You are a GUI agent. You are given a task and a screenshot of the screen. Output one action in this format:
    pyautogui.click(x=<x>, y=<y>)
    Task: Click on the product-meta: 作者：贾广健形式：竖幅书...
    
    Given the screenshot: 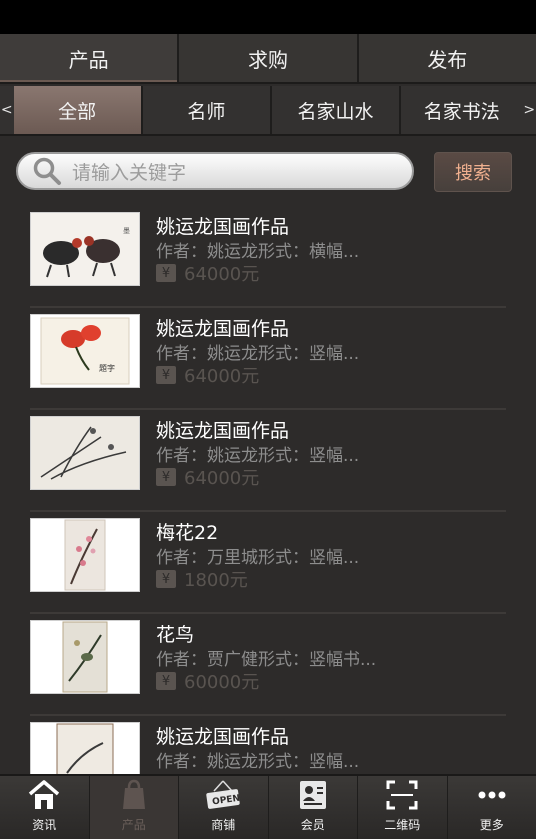 What is the action you would take?
    pyautogui.click(x=266, y=660)
    